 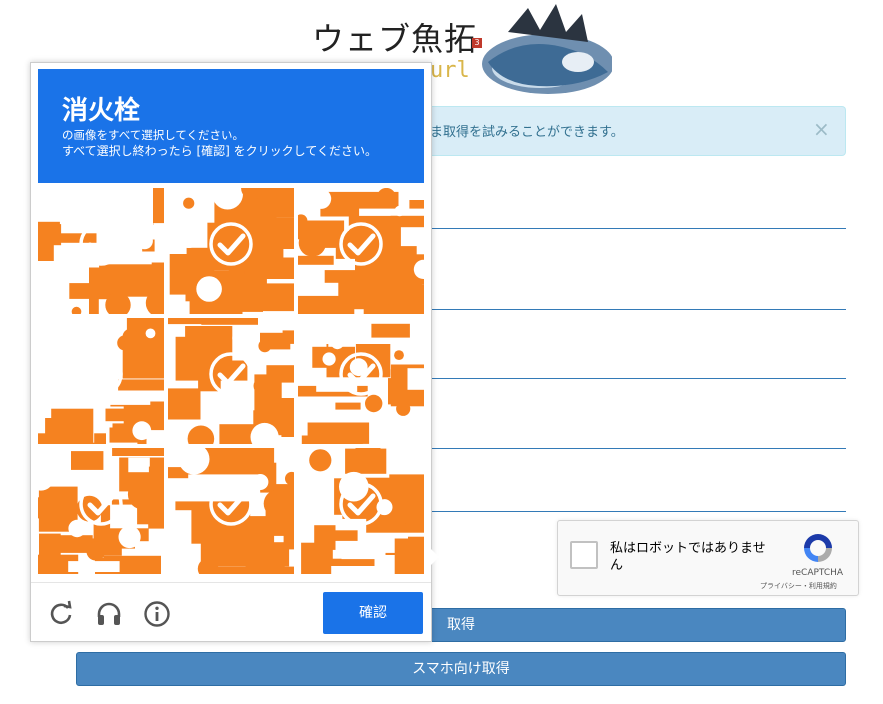 I want to click on alert-close-icon: ×, so click(x=821, y=129).